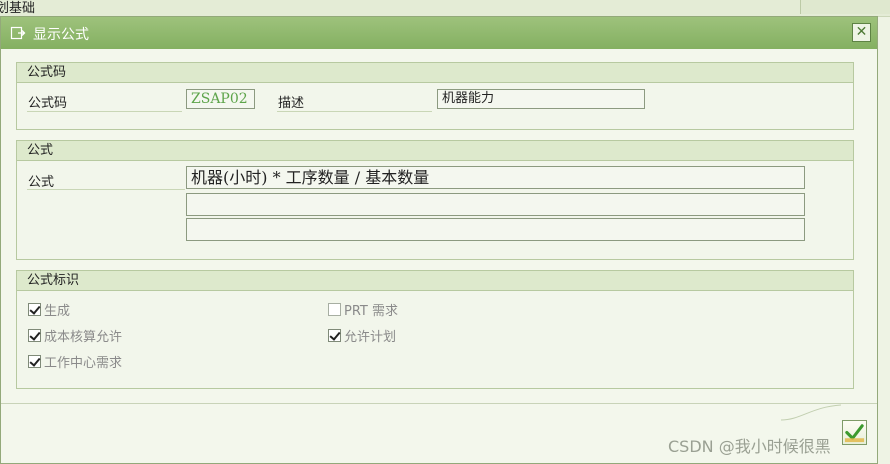 This screenshot has height=464, width=890. I want to click on formula-group-header: 公式, so click(435, 151).